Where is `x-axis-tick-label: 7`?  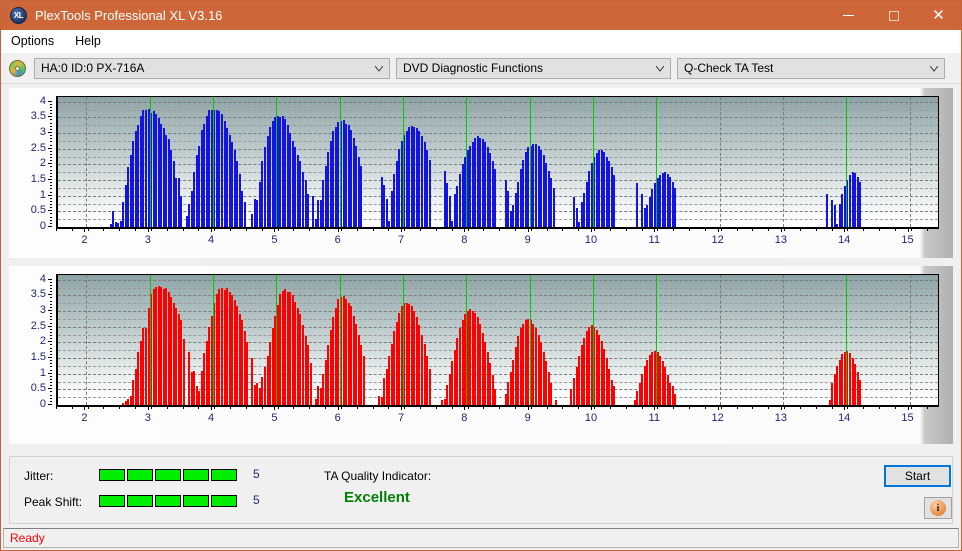
x-axis-tick-label: 7 is located at coordinates (401, 418).